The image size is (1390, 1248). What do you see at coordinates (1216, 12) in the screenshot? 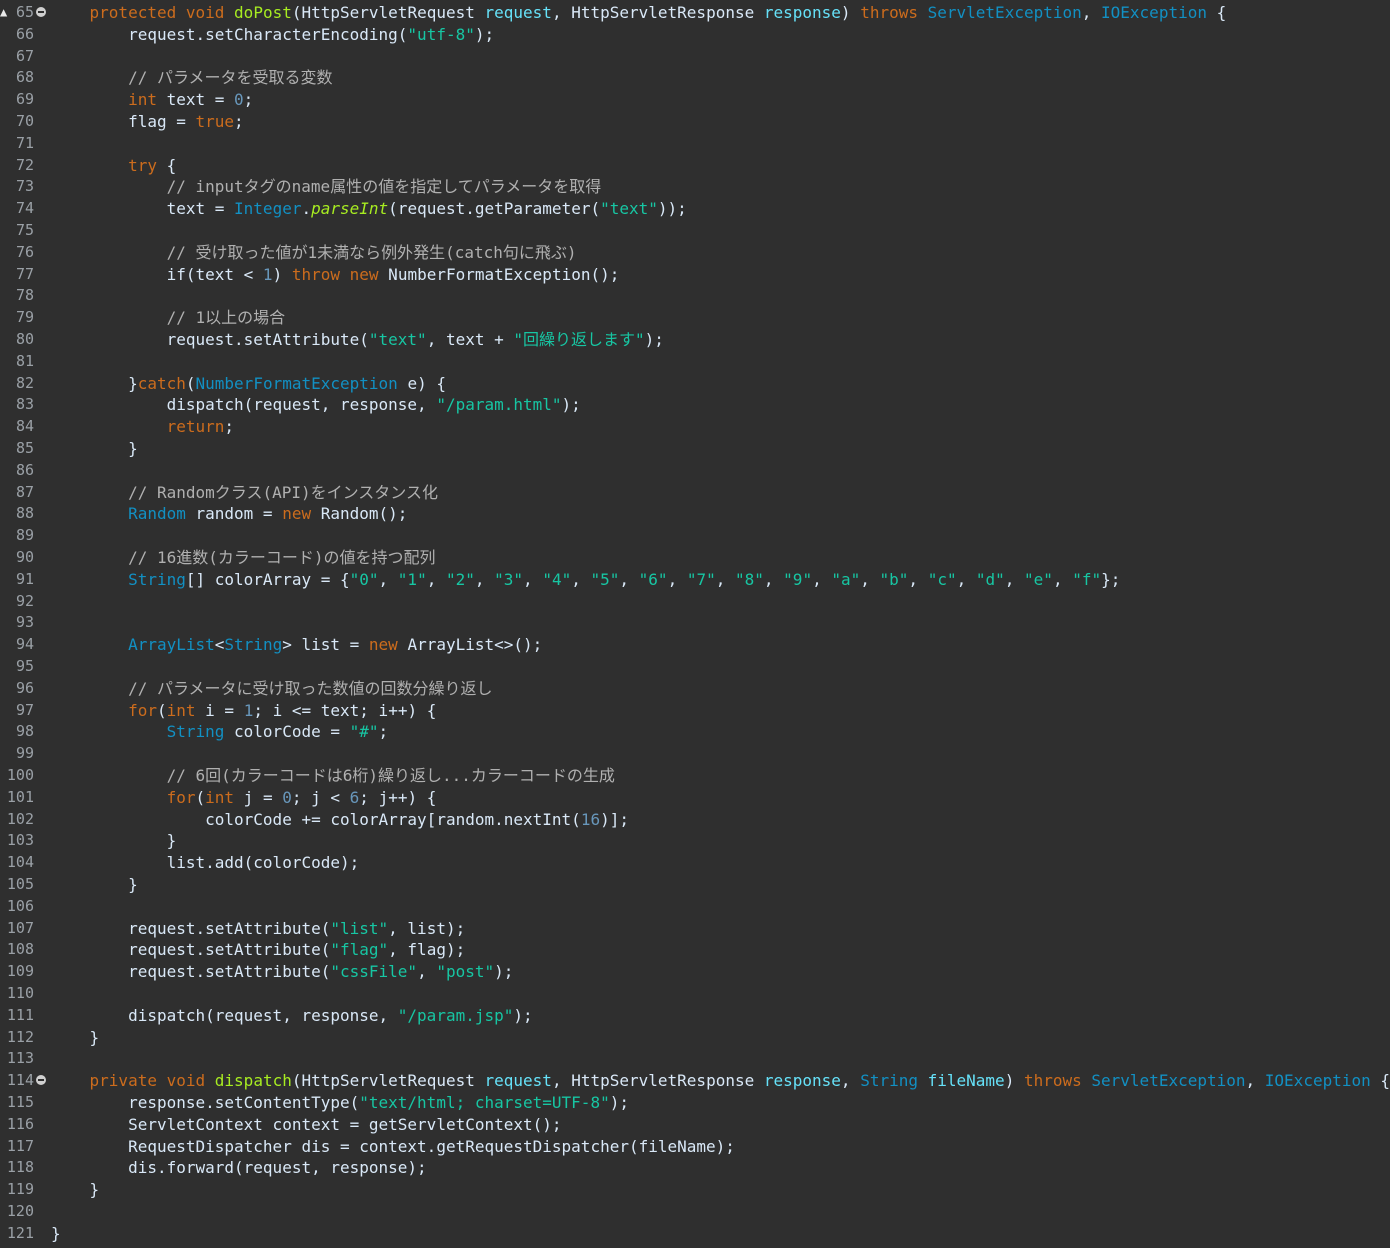
I see `code-token: {` at bounding box center [1216, 12].